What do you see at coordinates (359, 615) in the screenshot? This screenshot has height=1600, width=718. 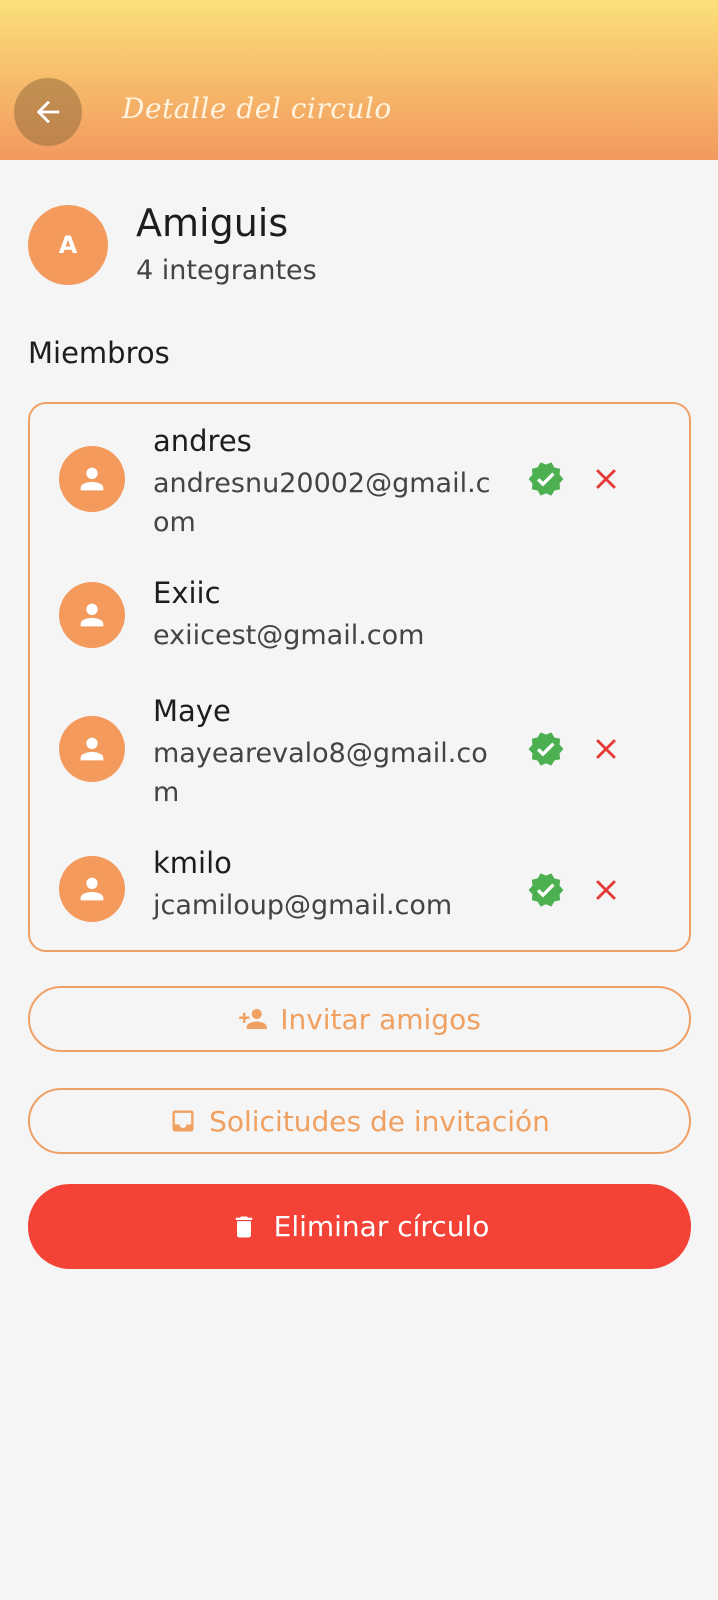 I see `member-item: Exiic exiicest@gmail.com` at bounding box center [359, 615].